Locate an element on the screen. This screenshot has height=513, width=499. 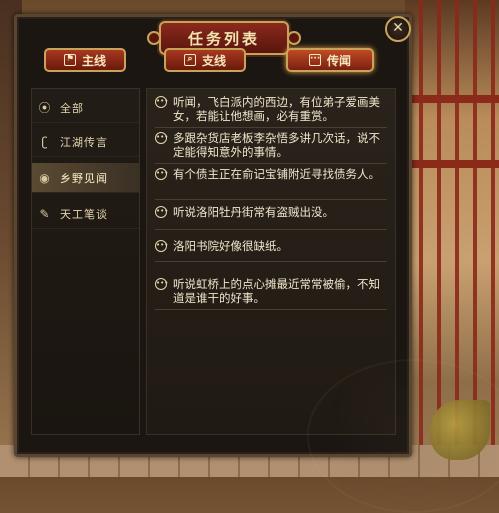
speech-bubble-icon: ··· is located at coordinates (314, 60).